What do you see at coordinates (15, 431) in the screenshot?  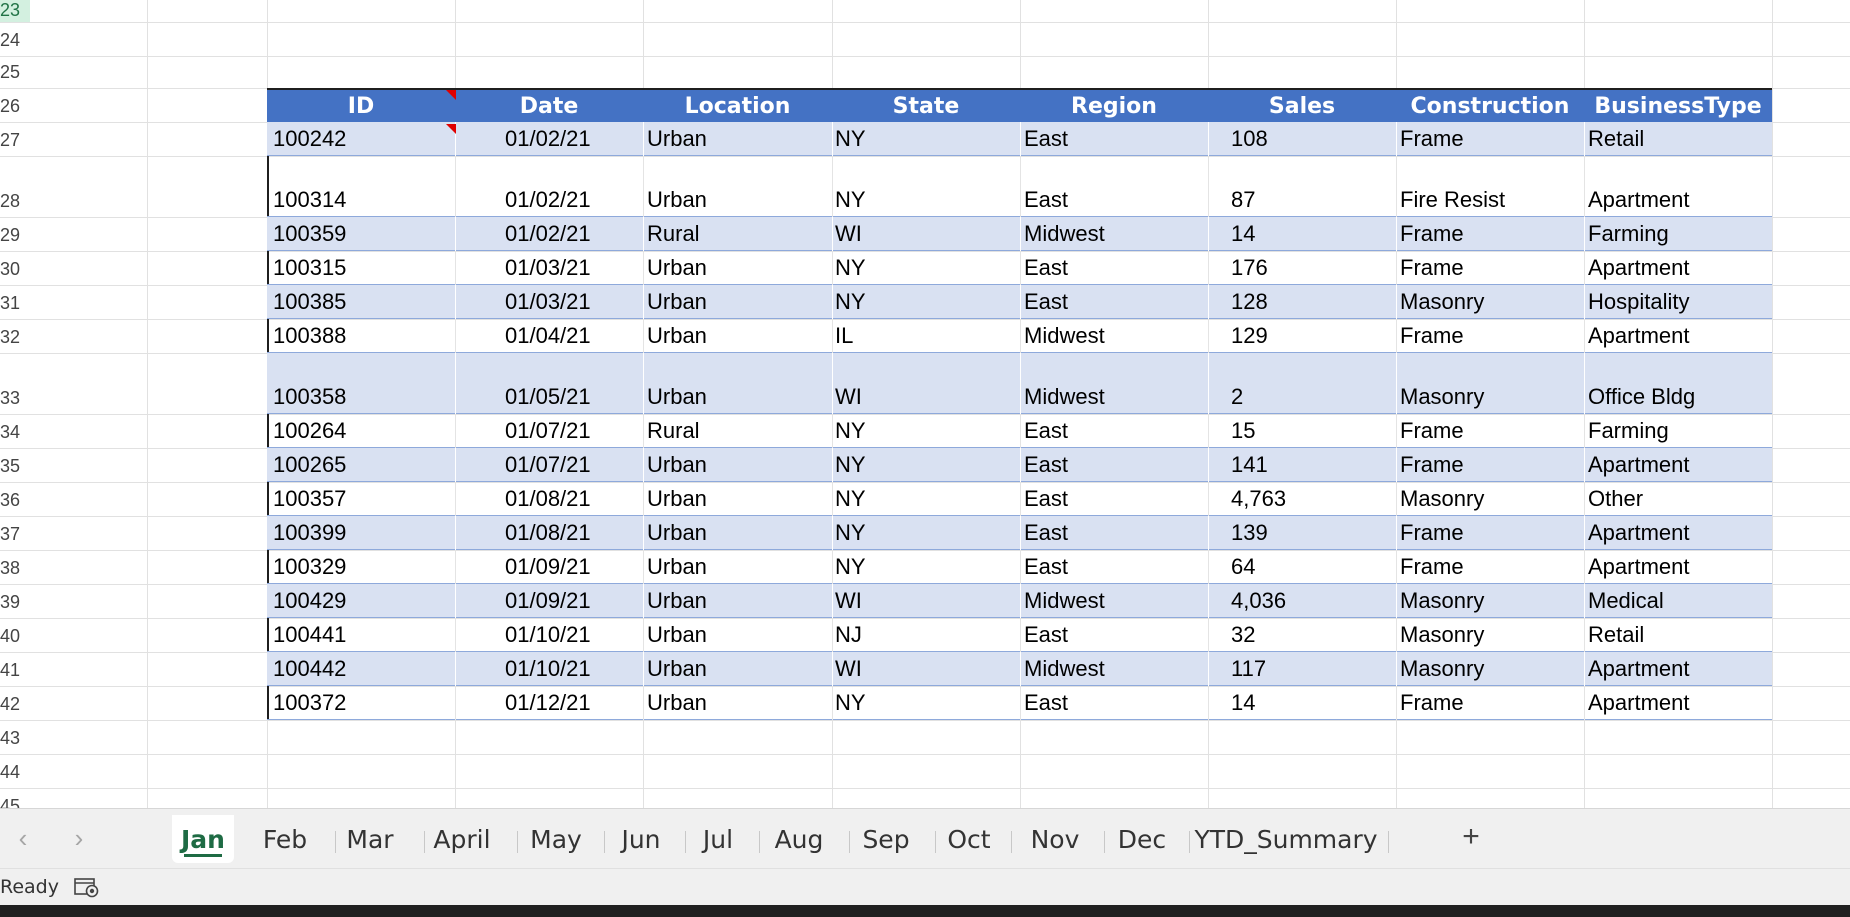 I see `row-number: 34` at bounding box center [15, 431].